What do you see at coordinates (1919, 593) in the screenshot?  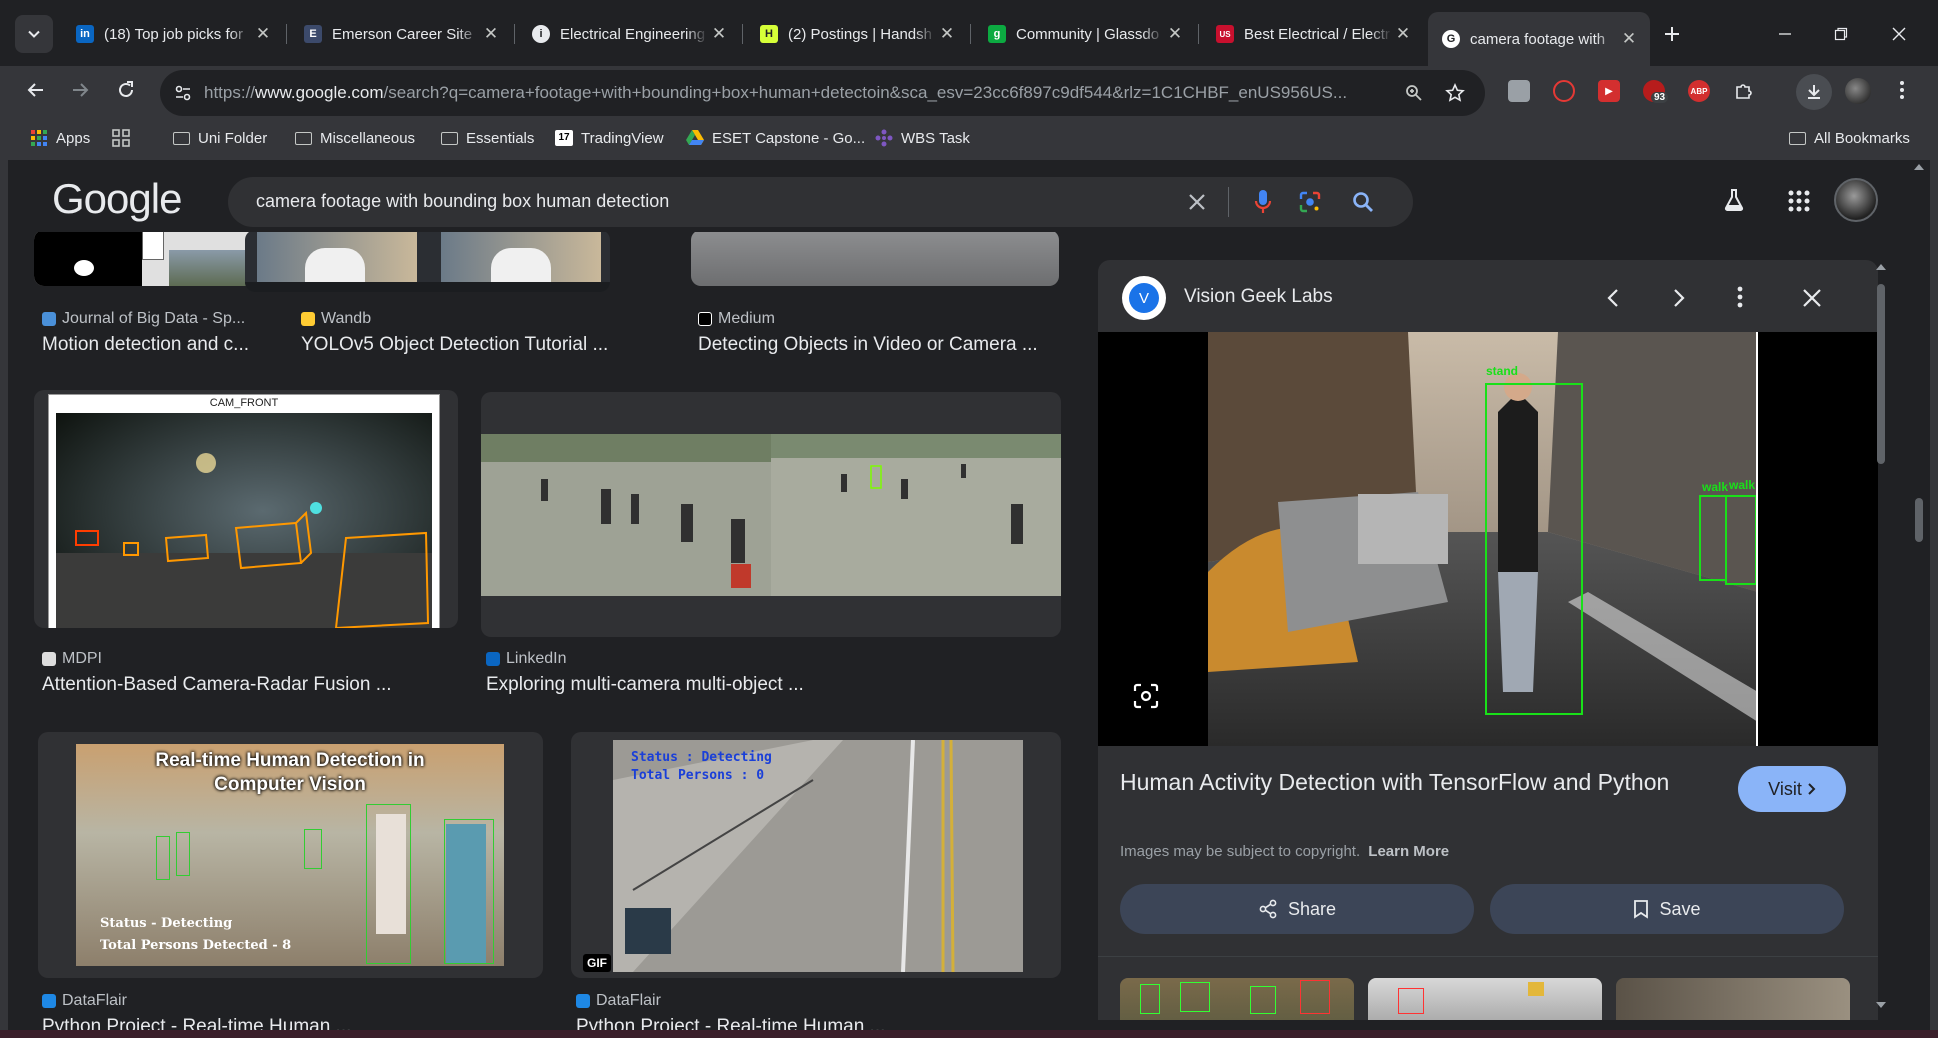 I see `page-scrollbar` at bounding box center [1919, 593].